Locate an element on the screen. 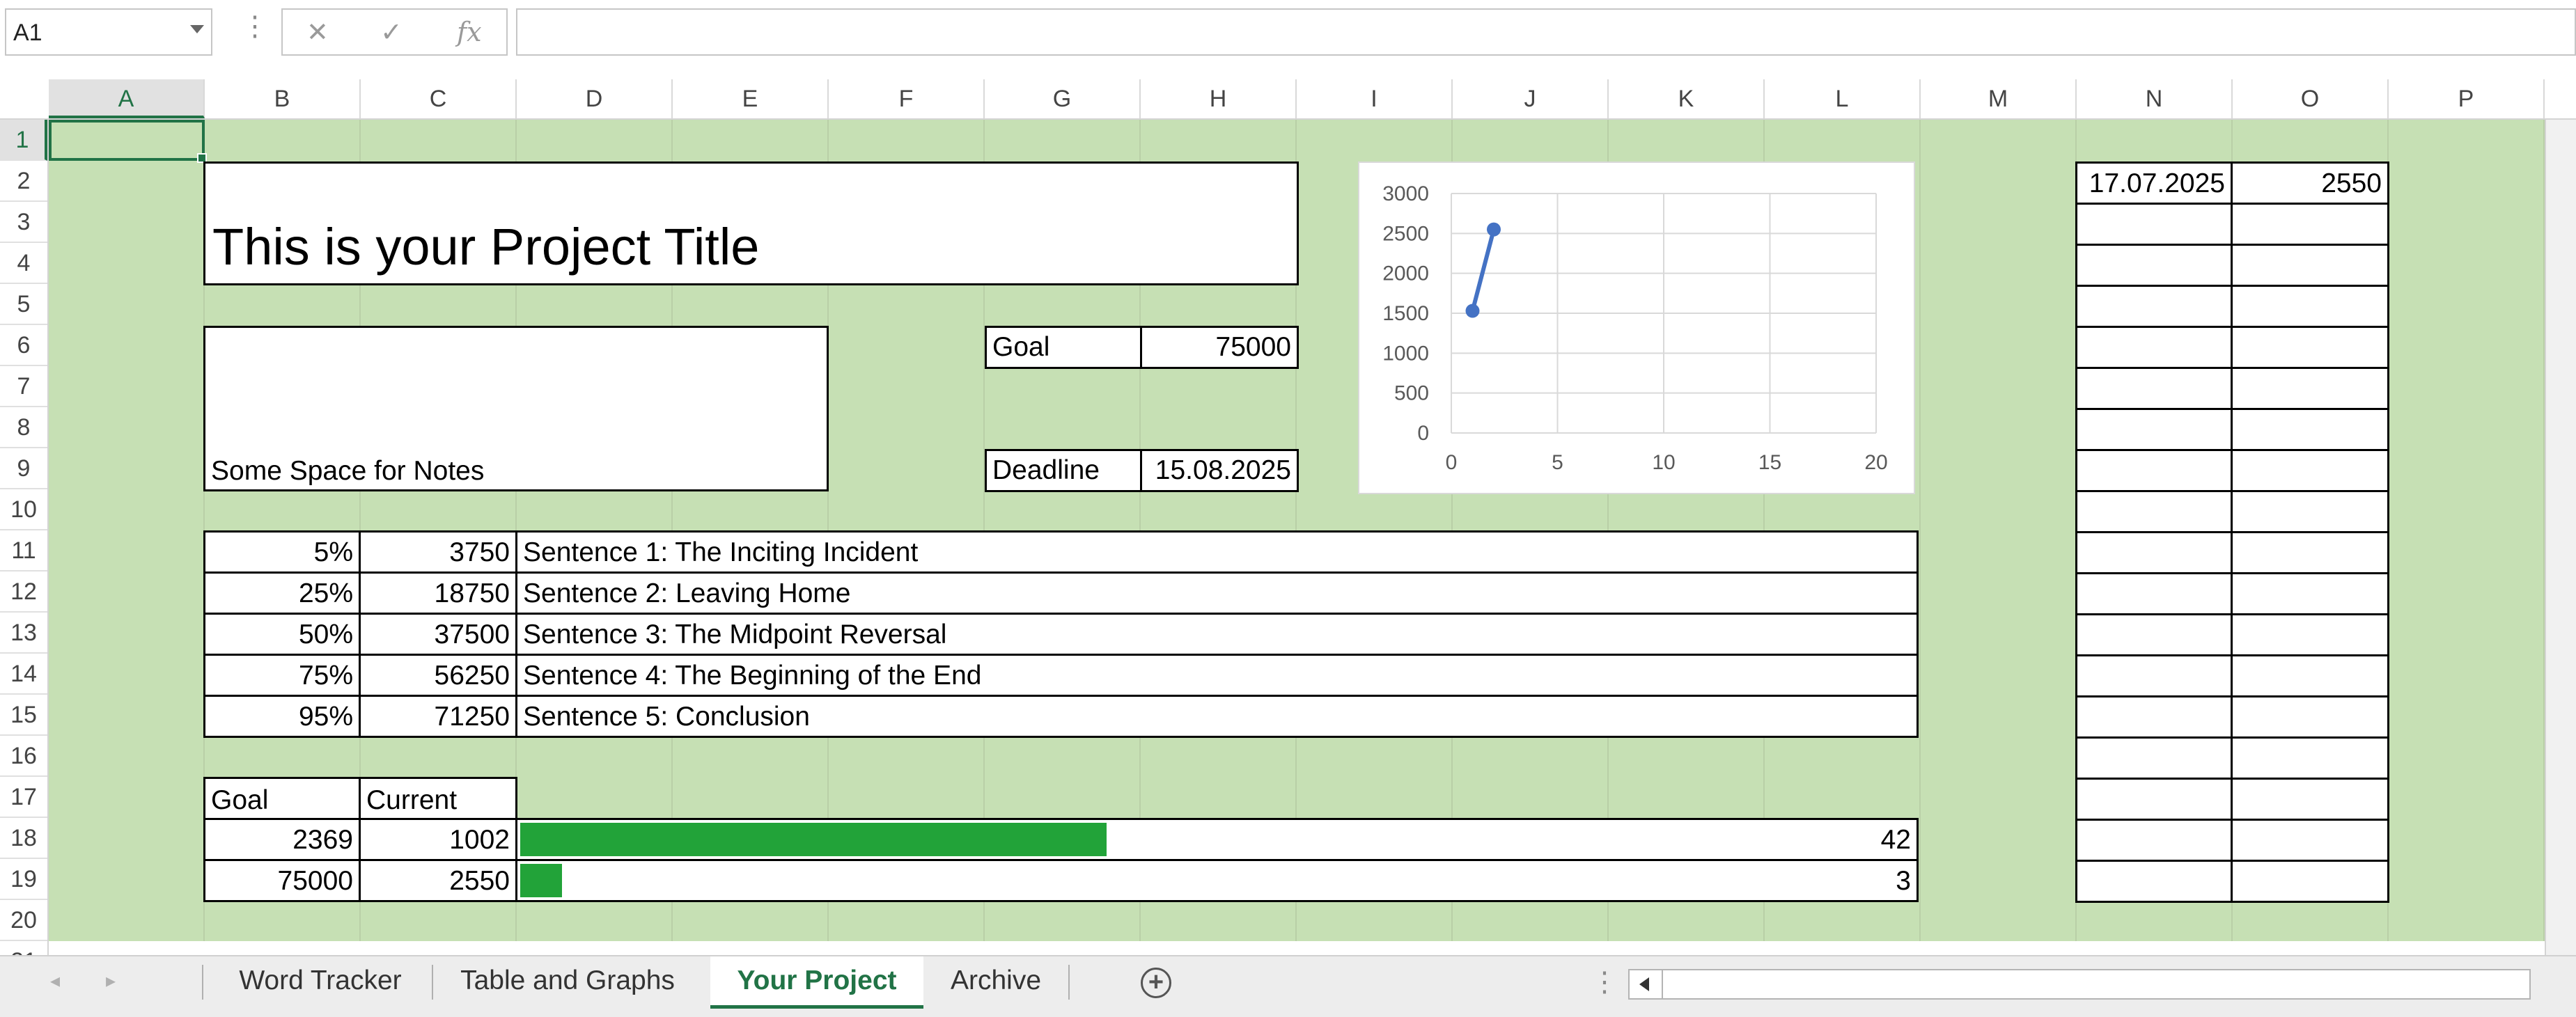 The height and width of the screenshot is (1017, 2576). progress-current-value: 2550 is located at coordinates (438, 880).